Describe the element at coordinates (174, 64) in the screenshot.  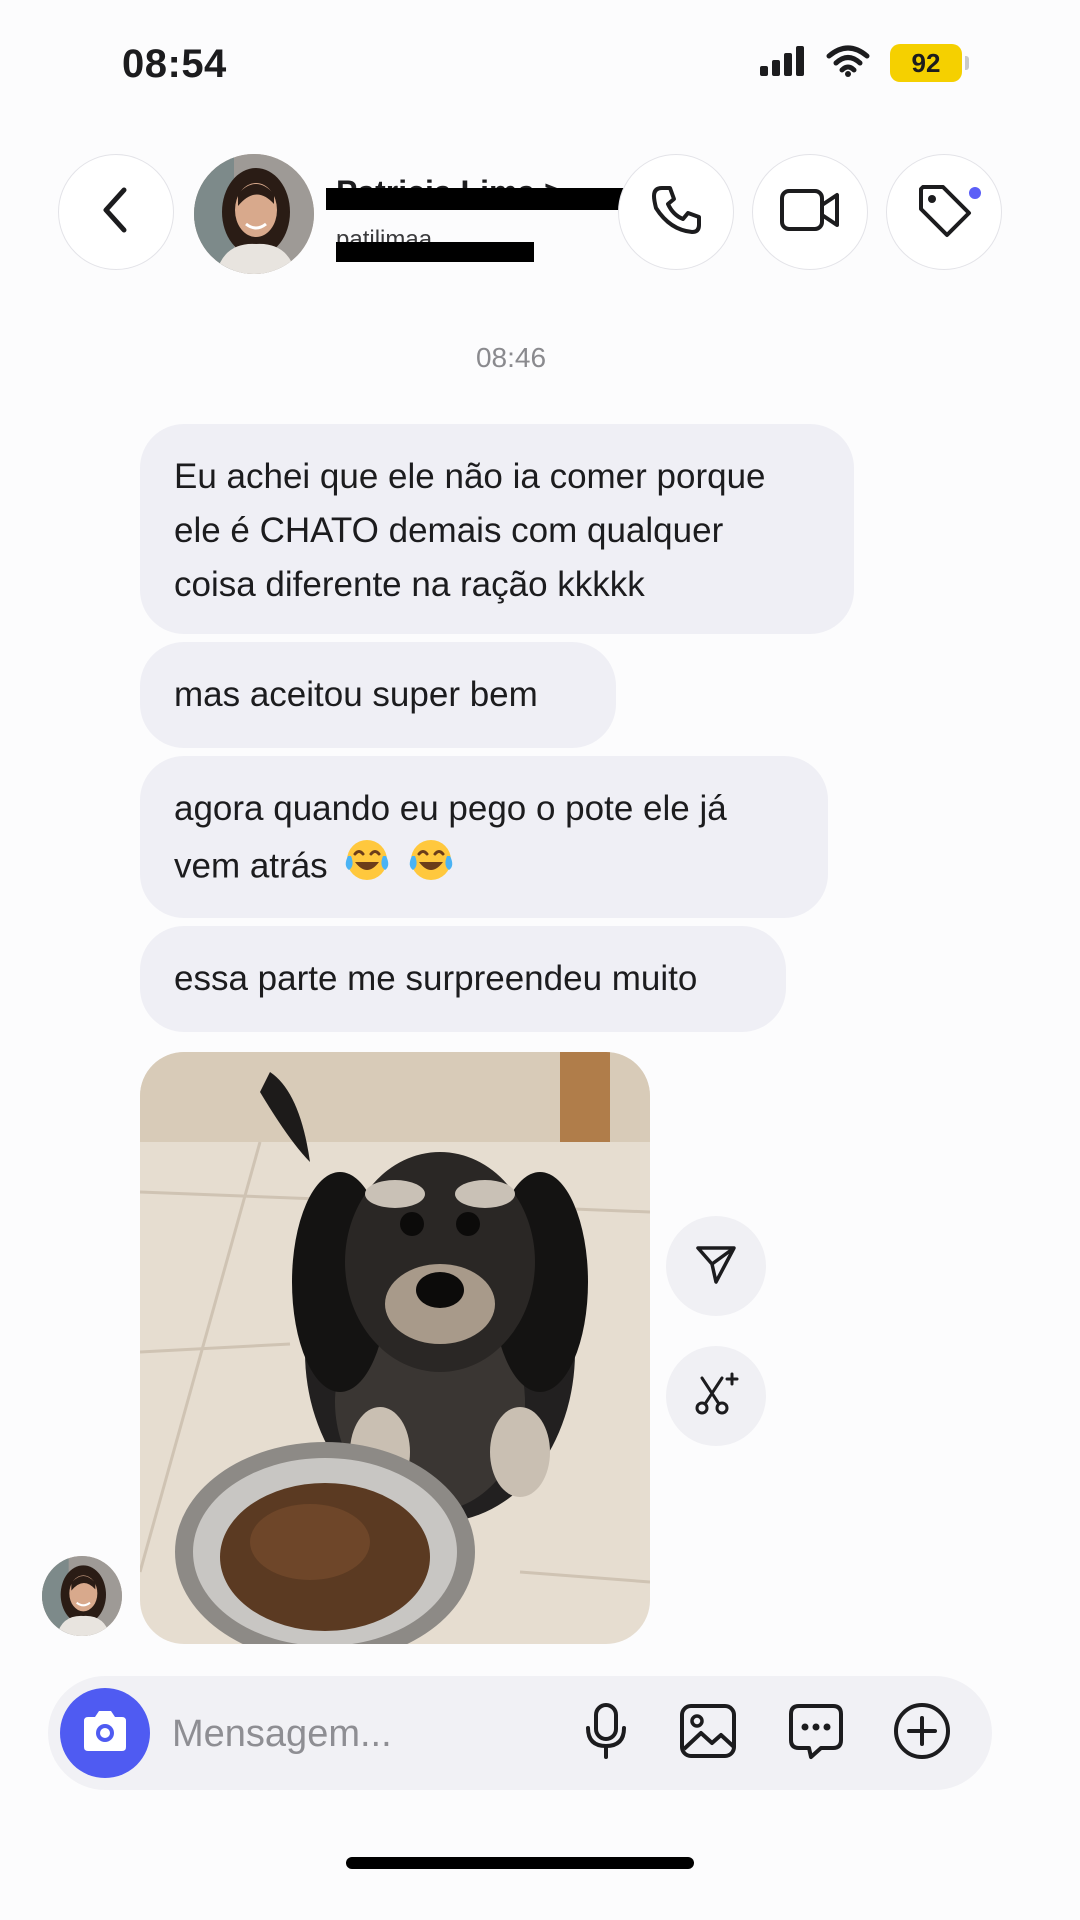
I see `status-time: 08:54` at that location.